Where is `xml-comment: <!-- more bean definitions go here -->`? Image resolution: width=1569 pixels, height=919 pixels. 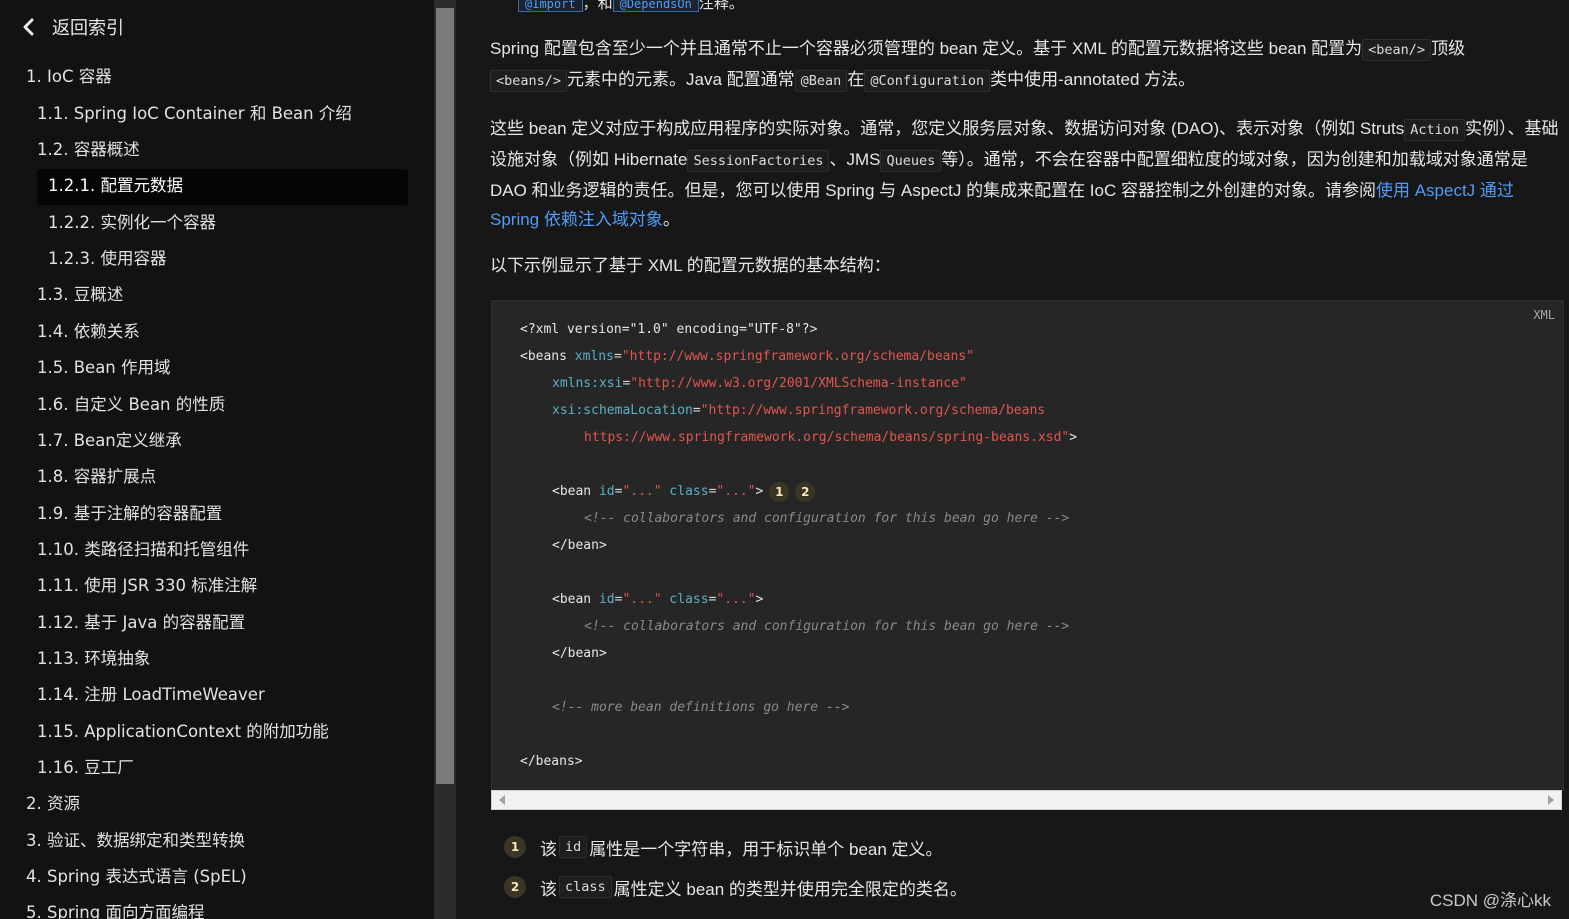 xml-comment: <!-- more bean definitions go here --> is located at coordinates (701, 707).